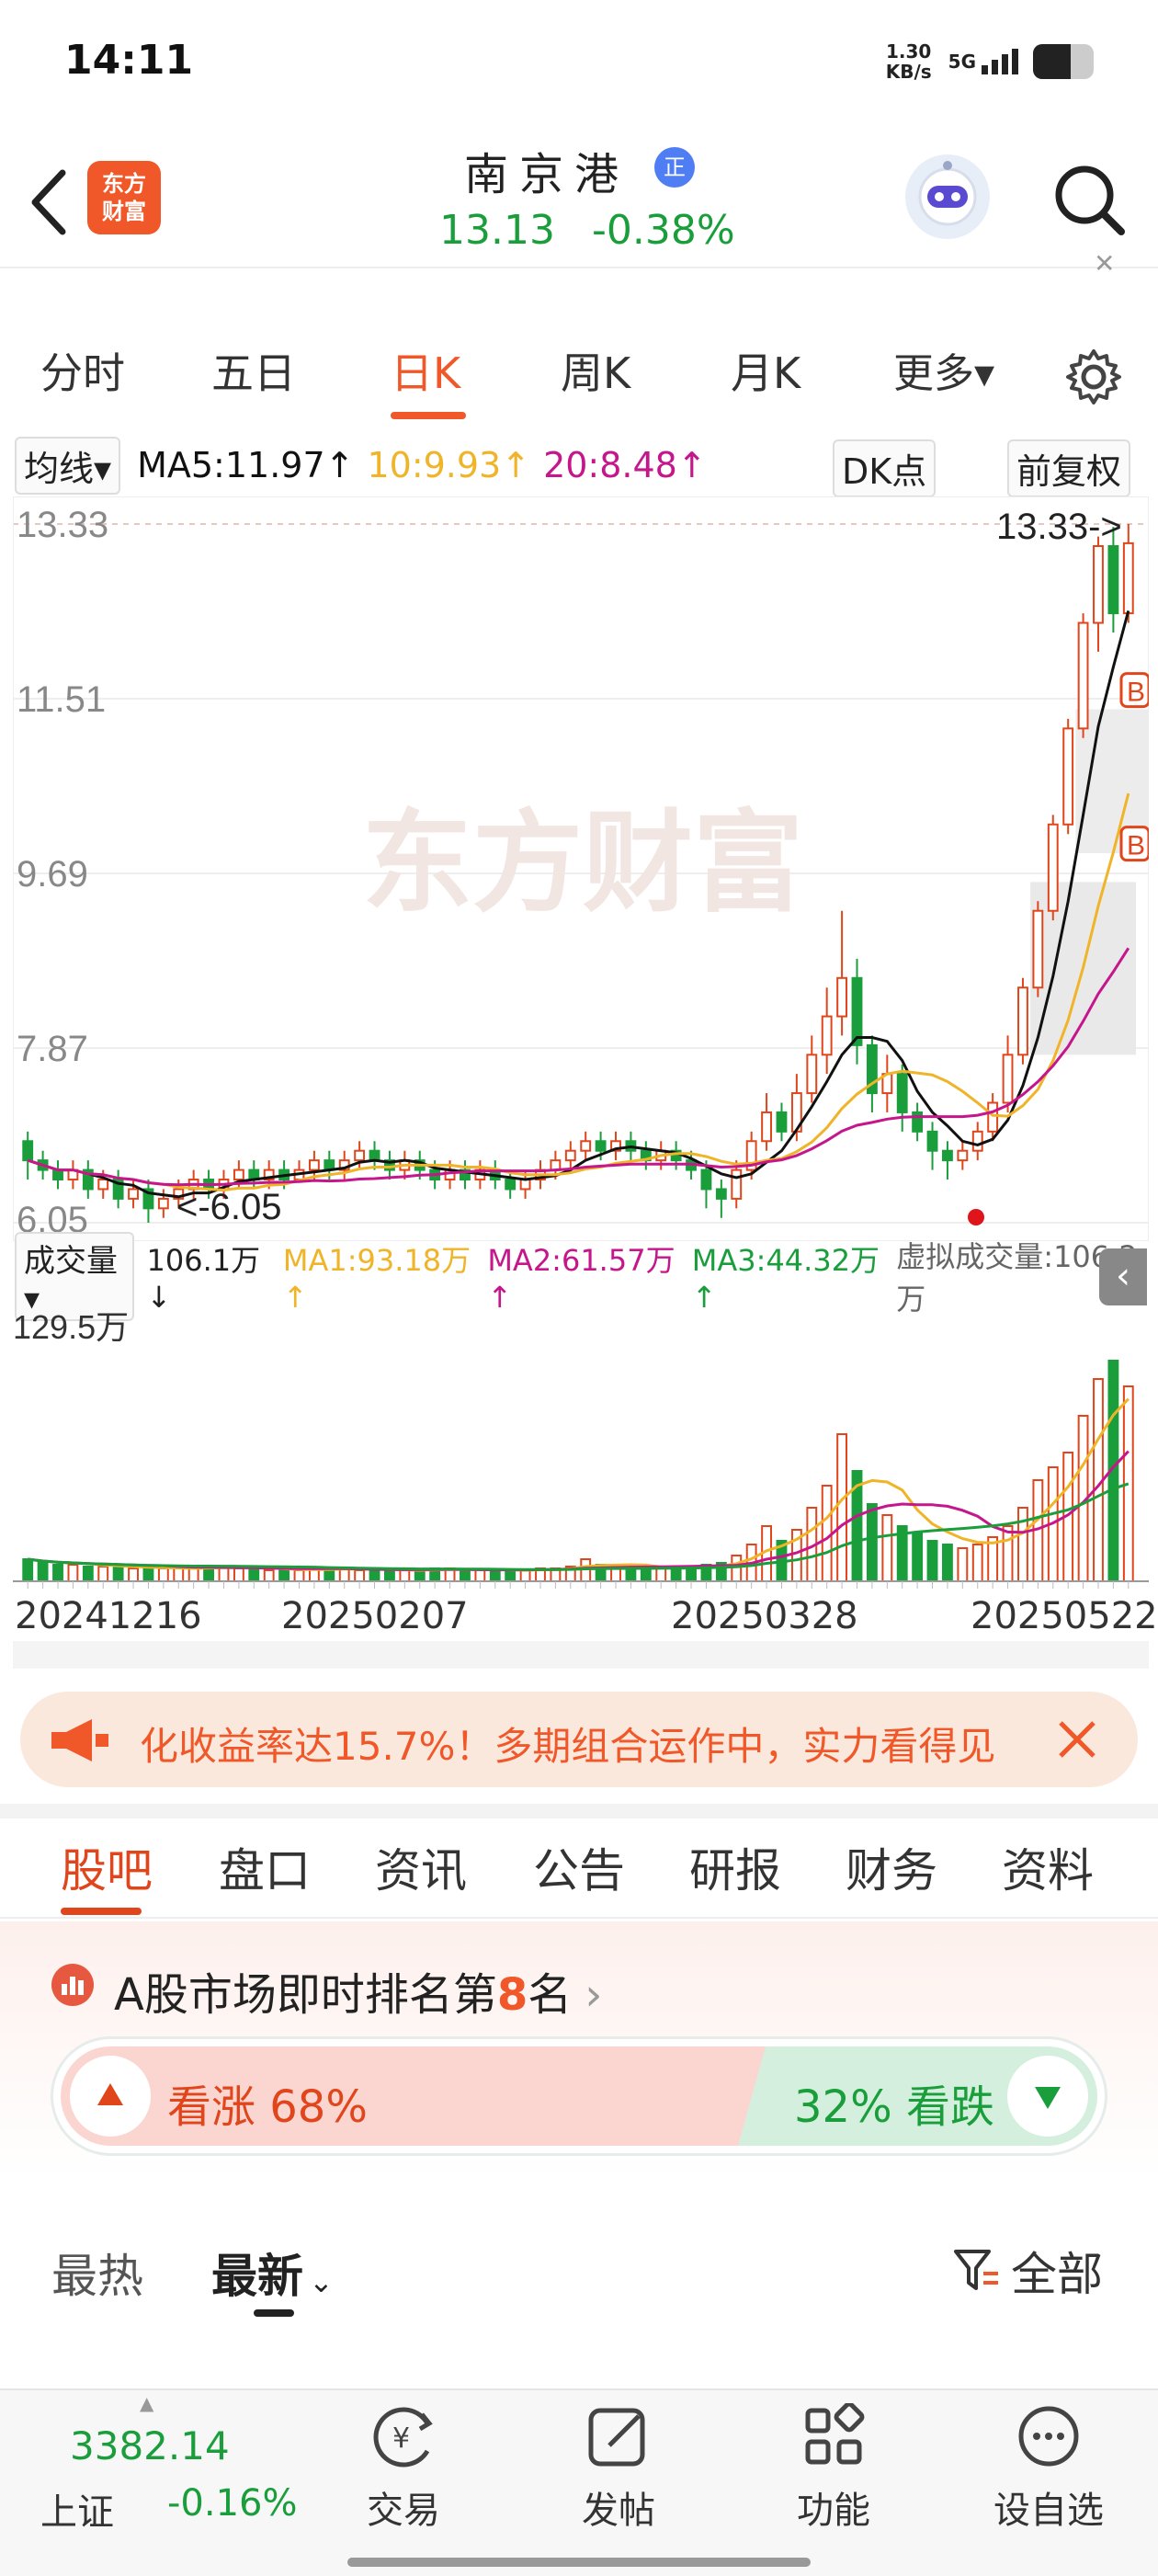 This screenshot has width=1158, height=2576. Describe the element at coordinates (232, 2503) in the screenshot. I see `index-change: -0.16%` at that location.